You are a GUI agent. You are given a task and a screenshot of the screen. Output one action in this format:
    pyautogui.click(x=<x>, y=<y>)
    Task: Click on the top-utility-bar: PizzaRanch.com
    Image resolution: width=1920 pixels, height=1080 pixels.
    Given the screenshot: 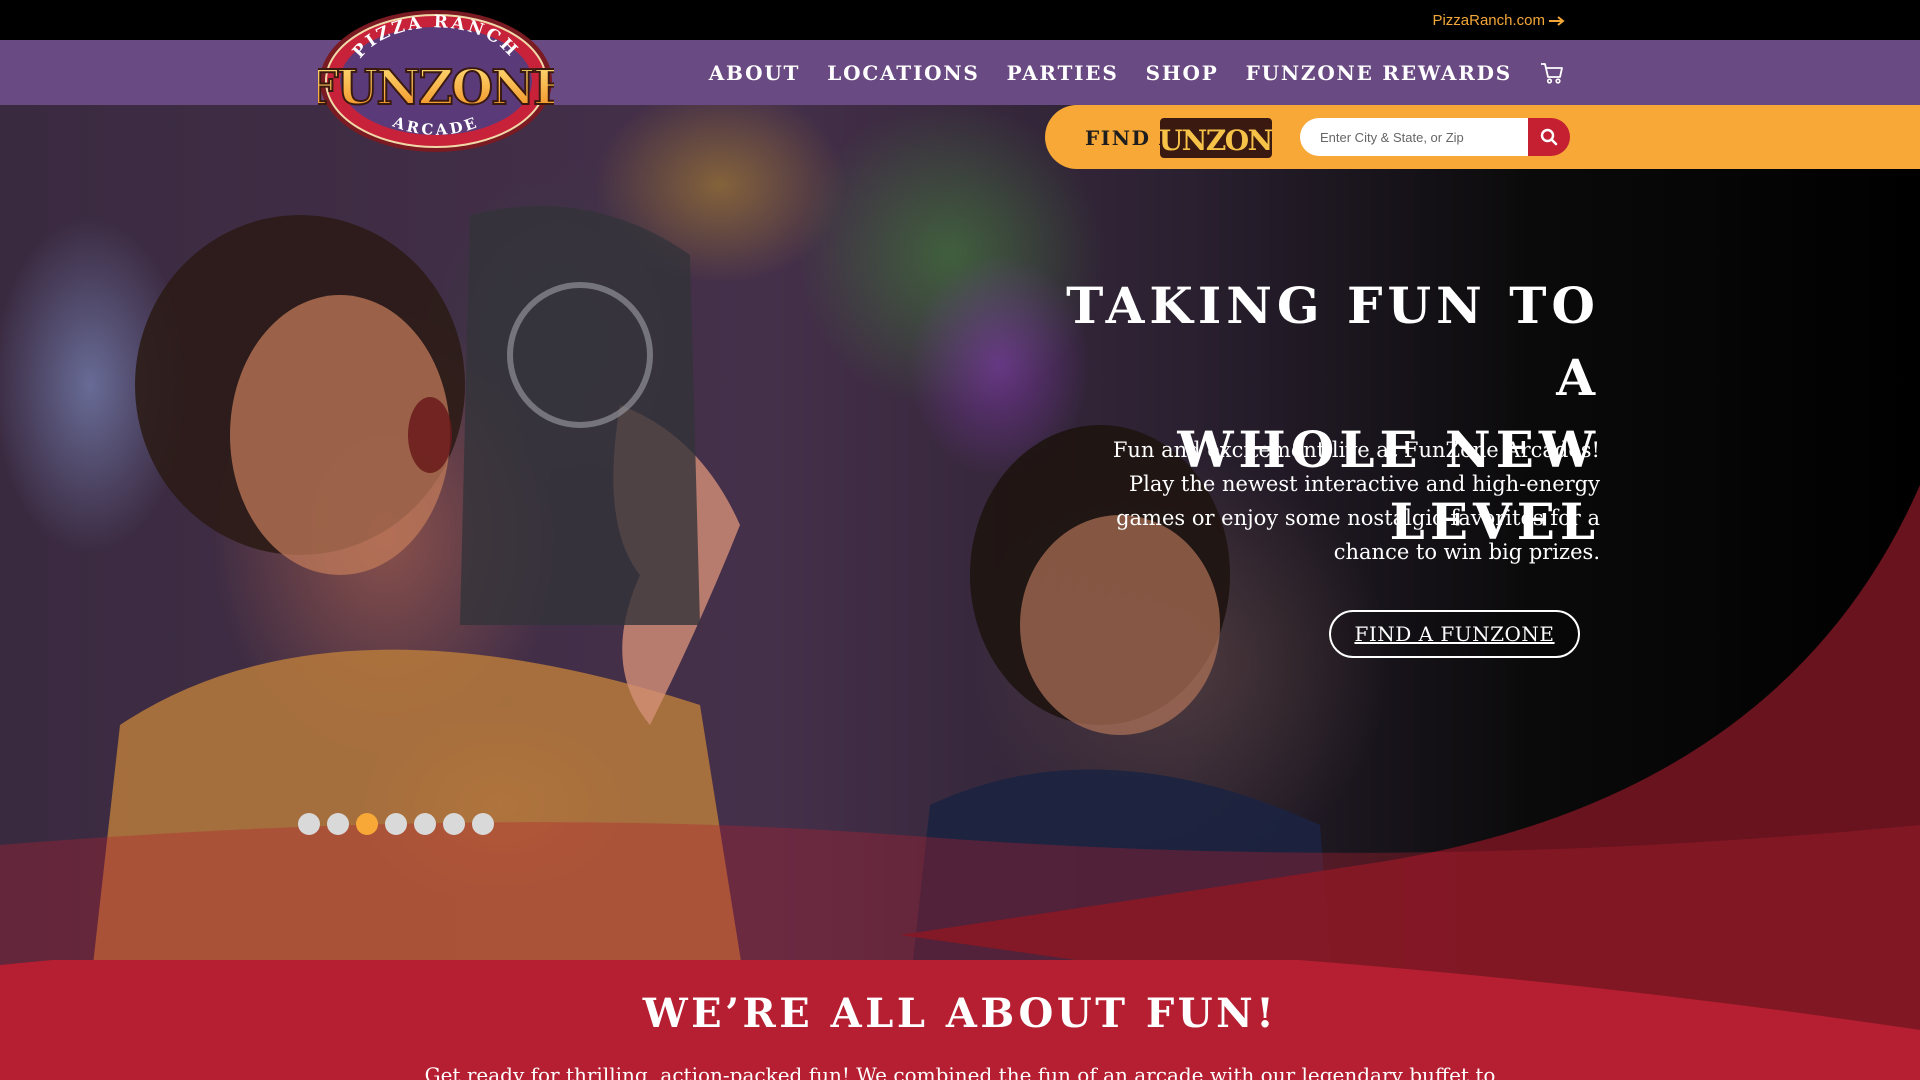 What is the action you would take?
    pyautogui.click(x=960, y=20)
    